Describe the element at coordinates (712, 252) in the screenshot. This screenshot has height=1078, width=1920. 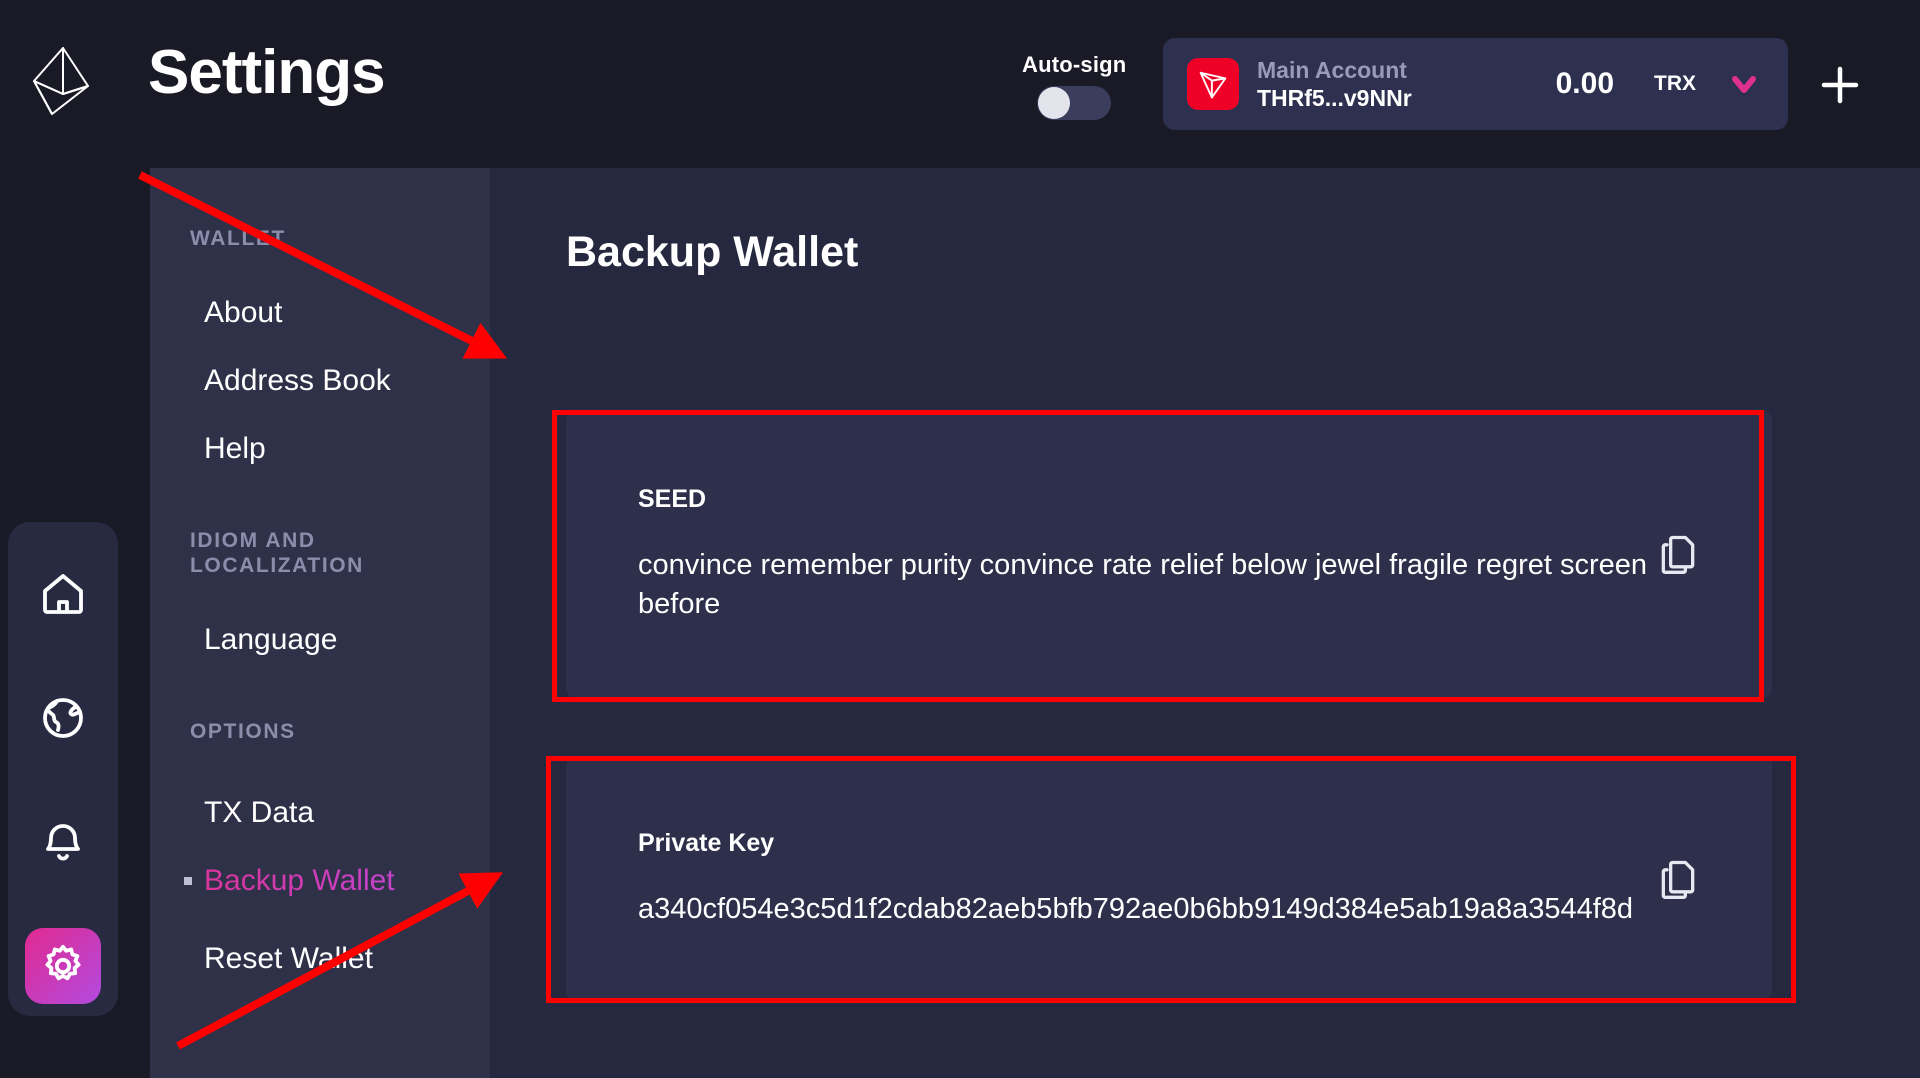
I see `content-title: Backup Wallet` at that location.